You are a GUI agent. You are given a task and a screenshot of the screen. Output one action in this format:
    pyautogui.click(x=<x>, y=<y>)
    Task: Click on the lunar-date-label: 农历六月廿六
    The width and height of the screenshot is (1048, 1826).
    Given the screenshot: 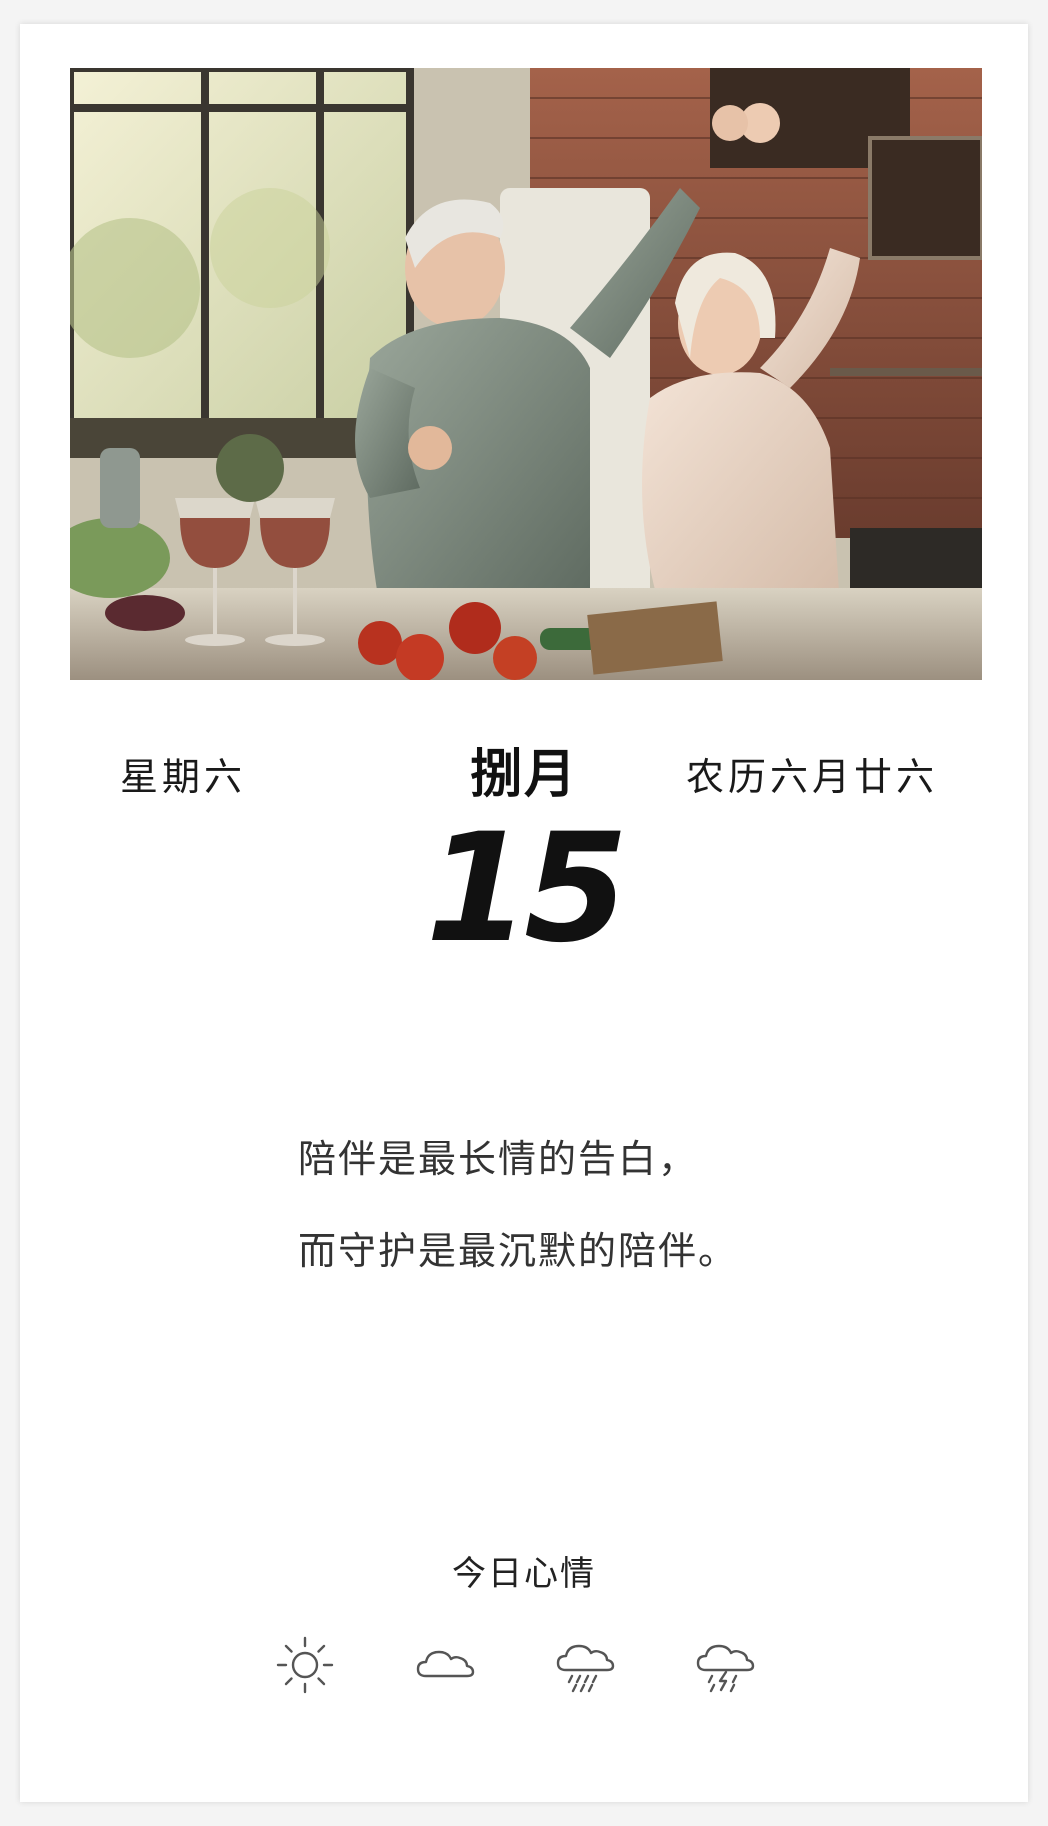 What is the action you would take?
    pyautogui.click(x=811, y=777)
    